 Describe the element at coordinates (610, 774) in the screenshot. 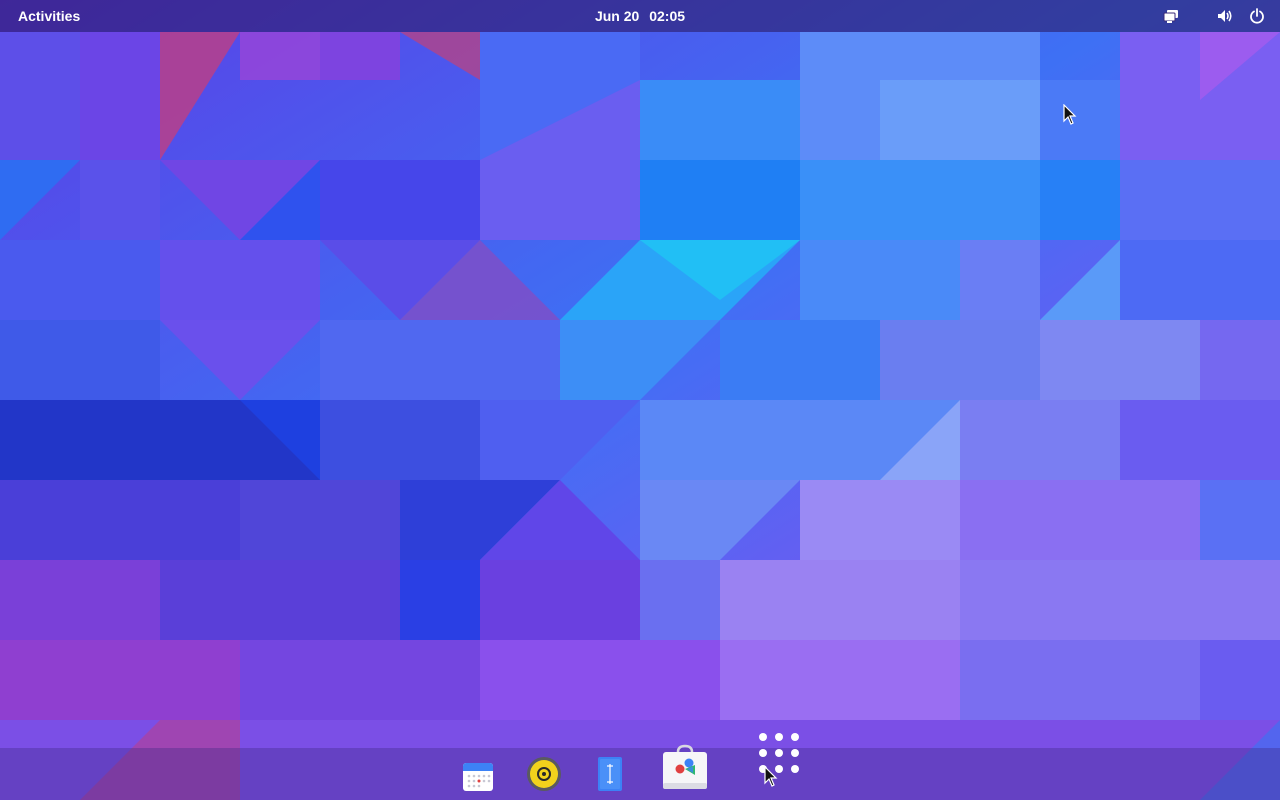

I see `text-editor-app-icon` at that location.